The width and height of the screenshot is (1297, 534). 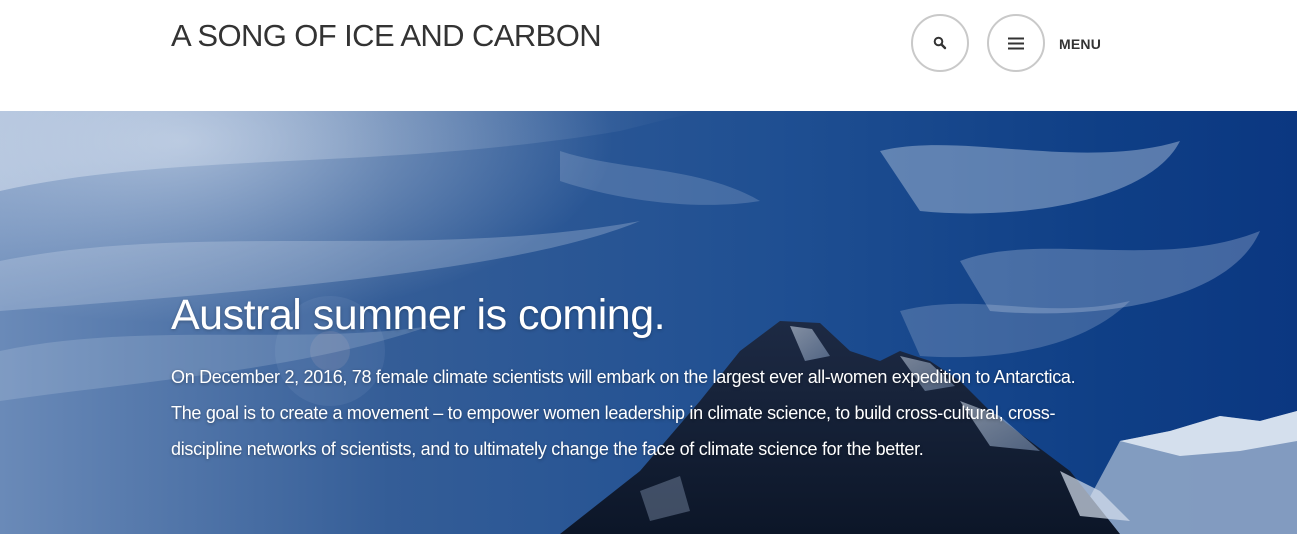 I want to click on site-title: A SONG OF ICE AND CARBON, so click(x=386, y=36).